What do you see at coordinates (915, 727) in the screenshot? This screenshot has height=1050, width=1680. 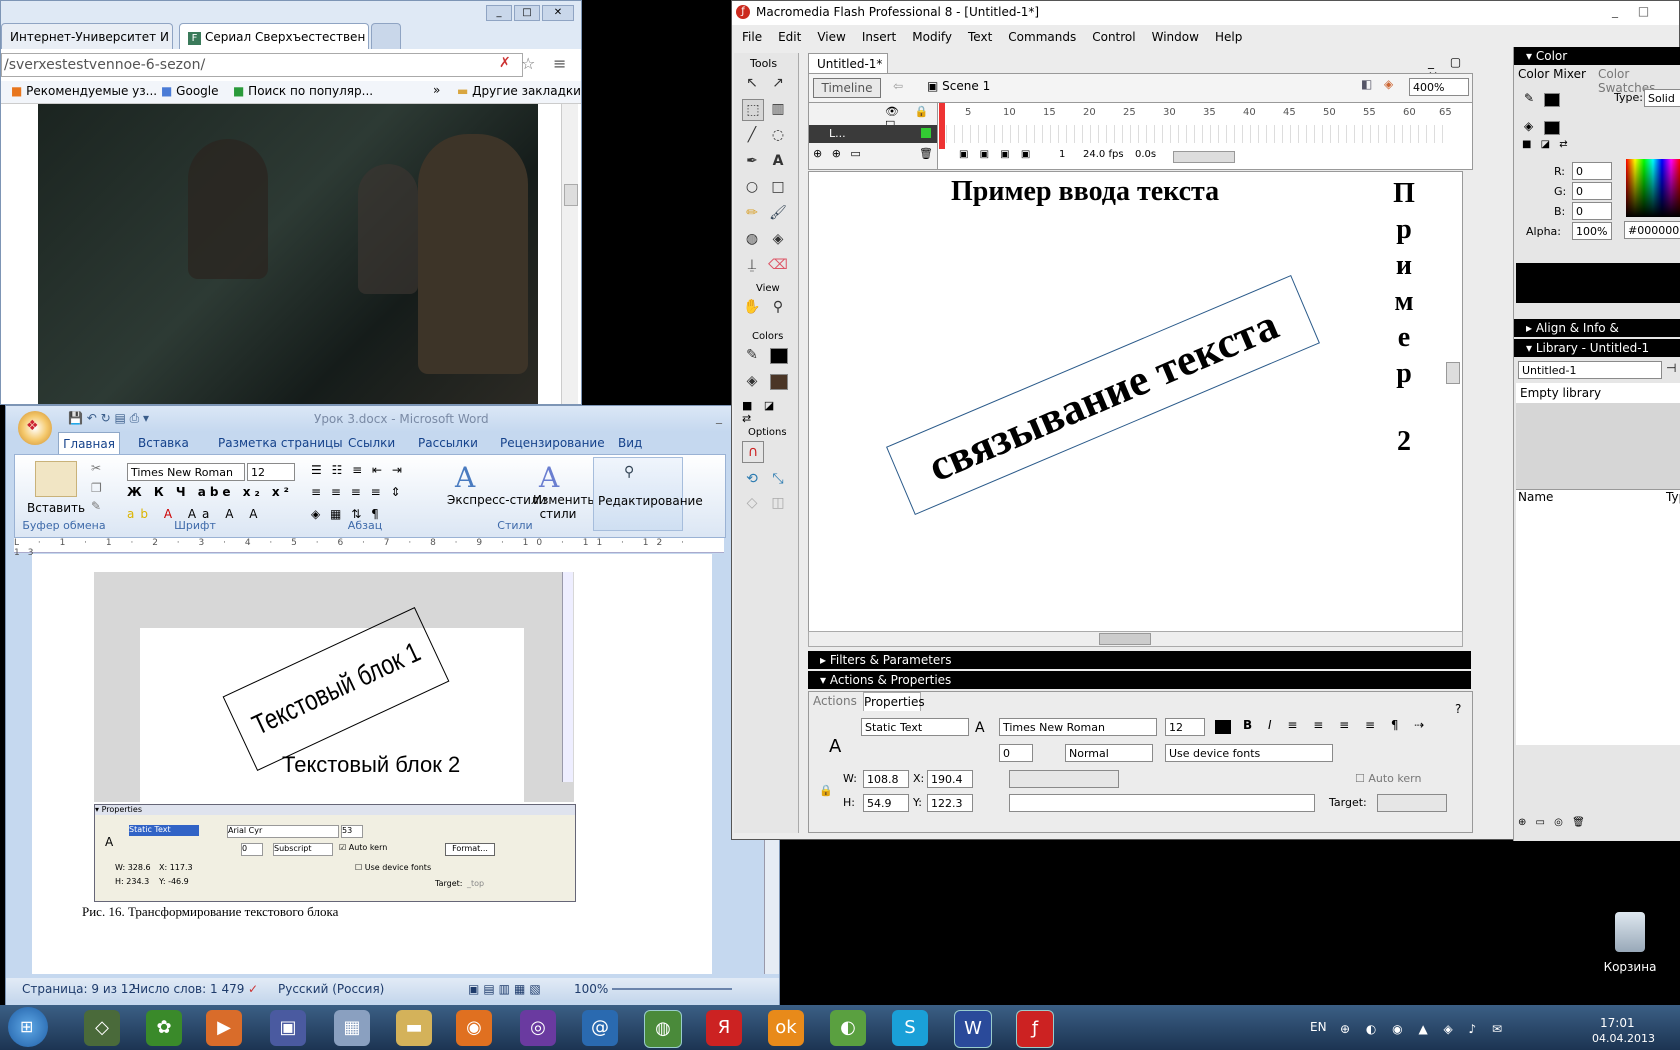 I see `text-type-select: Static Text` at bounding box center [915, 727].